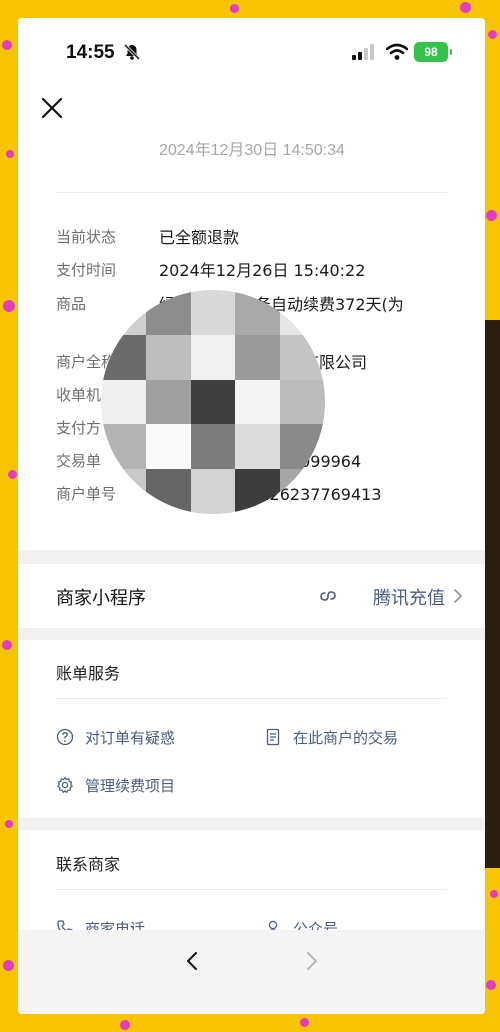 This screenshot has height=1032, width=500. I want to click on battery-indicator: 98, so click(433, 52).